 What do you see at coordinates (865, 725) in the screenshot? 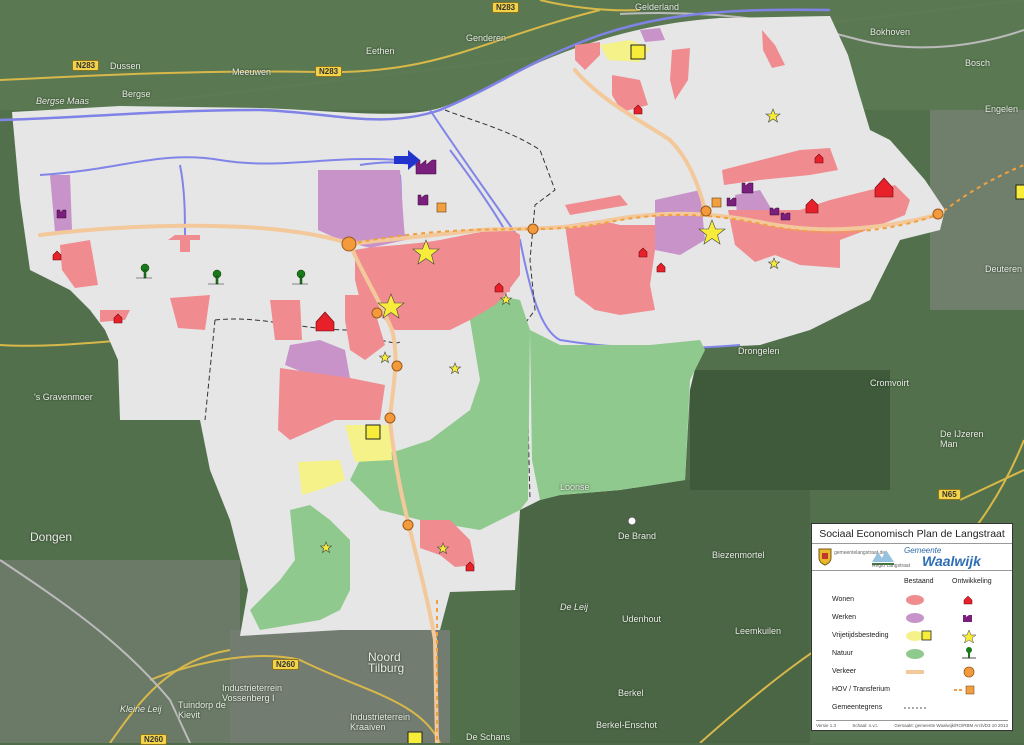
I see `footer-scale: Schaal: n.v.t.` at bounding box center [865, 725].